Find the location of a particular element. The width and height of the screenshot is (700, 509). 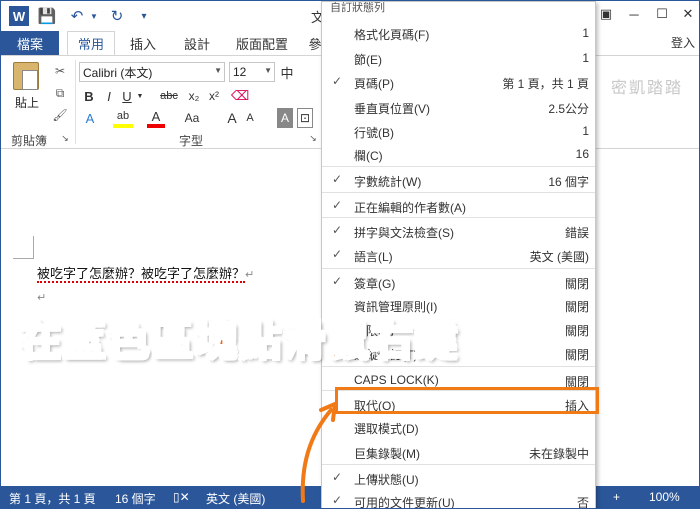

menu-item: 行號(B) 1 is located at coordinates (458, 130).